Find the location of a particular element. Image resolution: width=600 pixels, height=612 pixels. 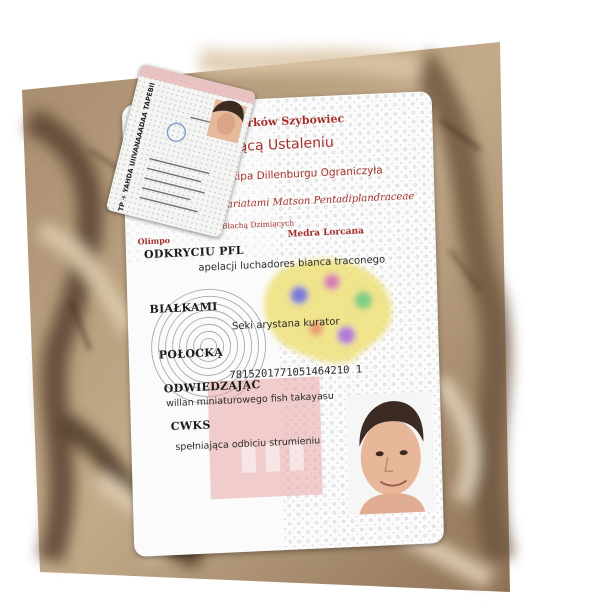

portrait-photo is located at coordinates (391, 453).